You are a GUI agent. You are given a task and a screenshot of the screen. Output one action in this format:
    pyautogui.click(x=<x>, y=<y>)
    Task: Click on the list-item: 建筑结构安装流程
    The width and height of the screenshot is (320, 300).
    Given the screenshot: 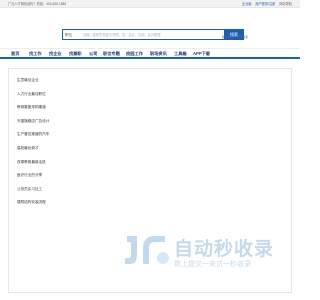 What is the action you would take?
    pyautogui.click(x=31, y=202)
    